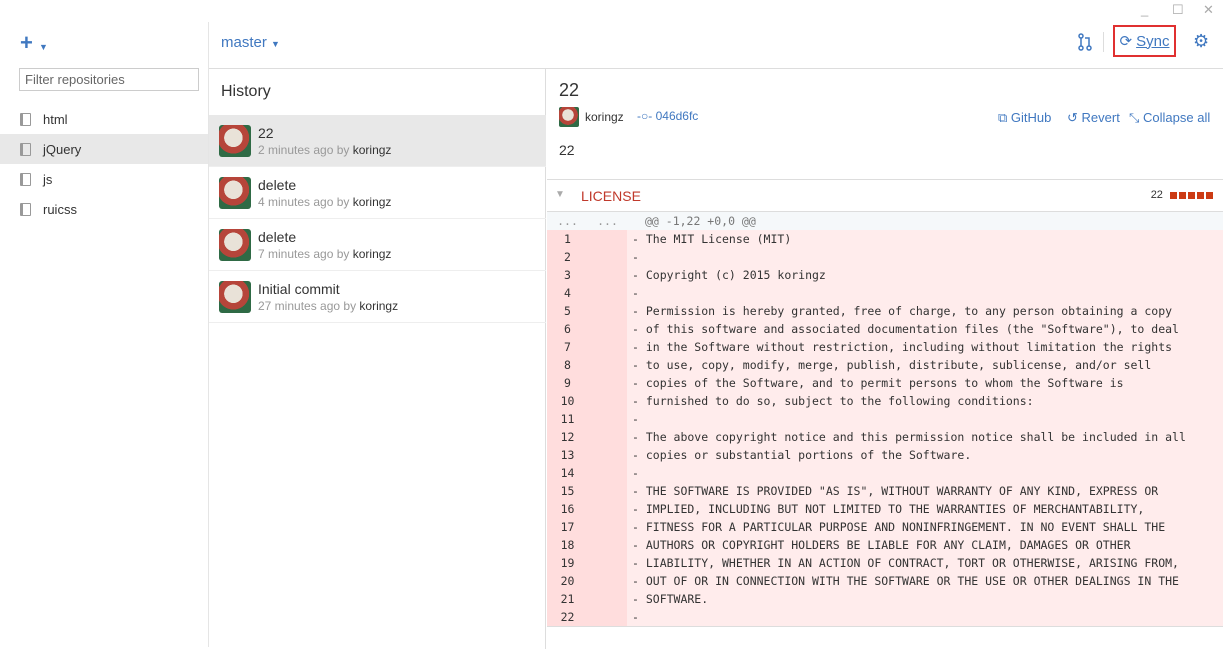 This screenshot has width=1223, height=669. I want to click on maximize-button: ☐, so click(1178, 10).